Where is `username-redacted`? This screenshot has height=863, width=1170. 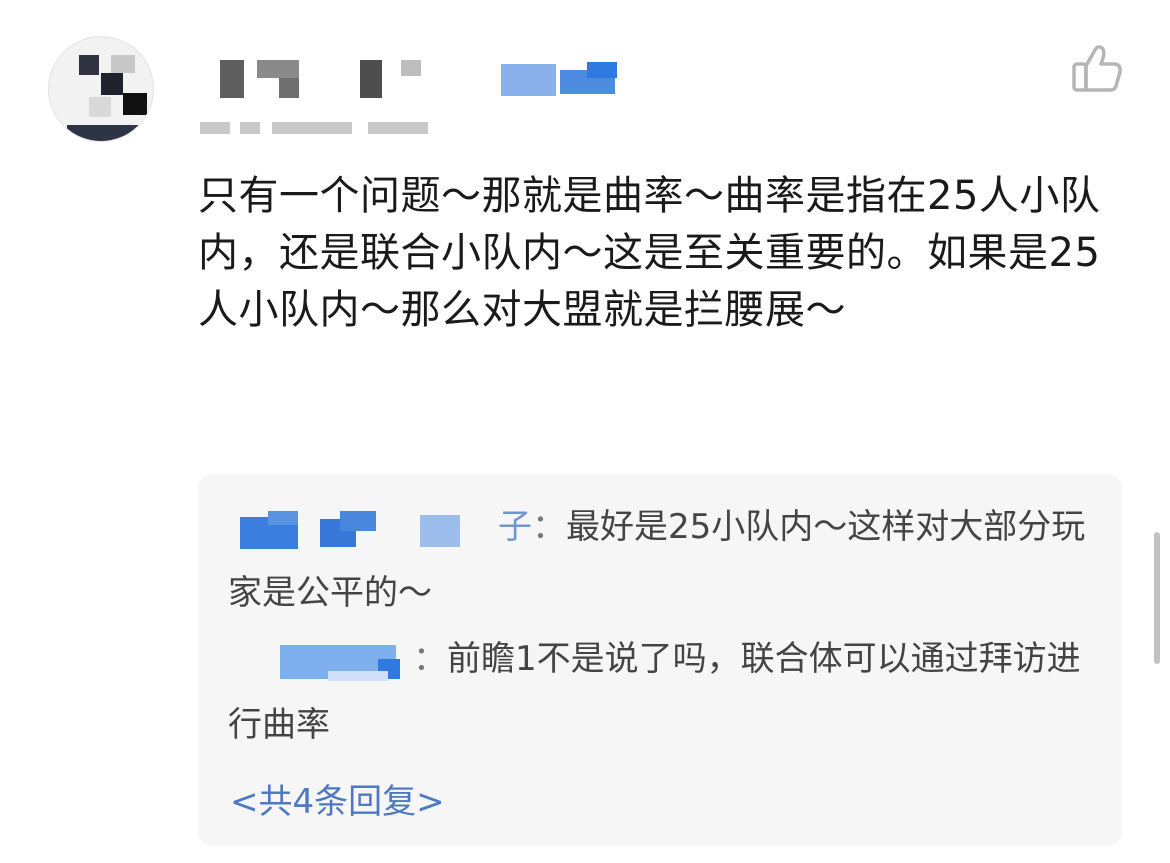
username-redacted is located at coordinates (425, 78).